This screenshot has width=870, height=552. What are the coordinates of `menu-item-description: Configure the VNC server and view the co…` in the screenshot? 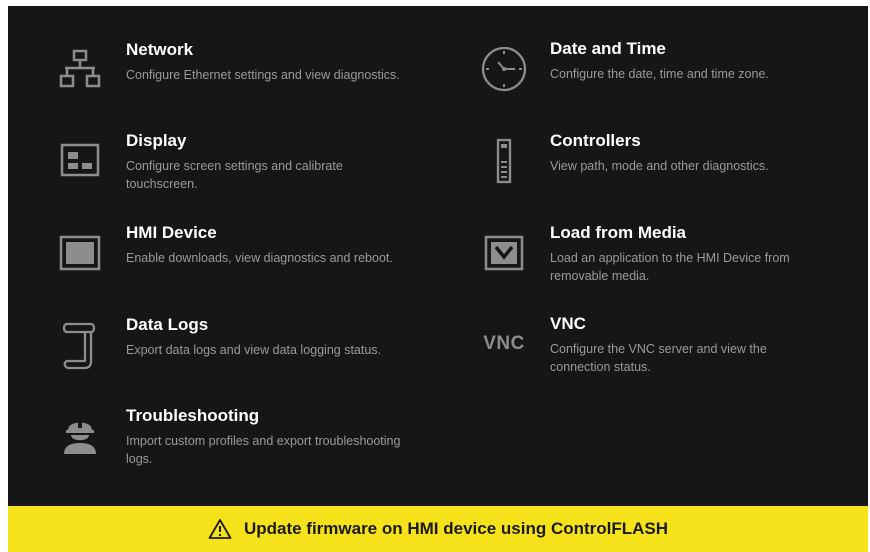 It's located at (658, 358).